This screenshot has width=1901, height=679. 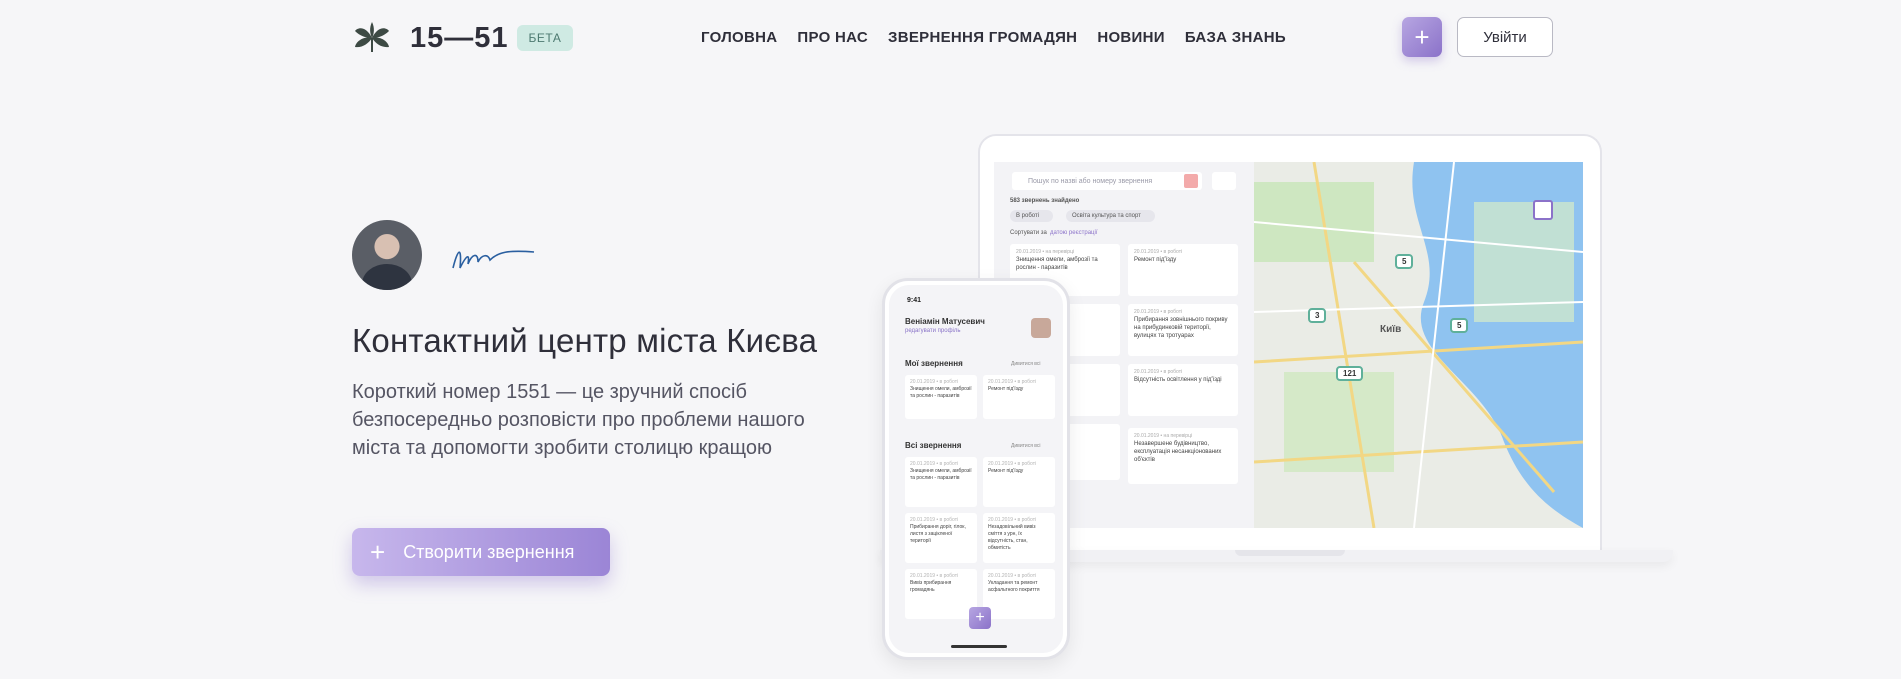 What do you see at coordinates (459, 37) in the screenshot?
I see `logo-text: 15—51` at bounding box center [459, 37].